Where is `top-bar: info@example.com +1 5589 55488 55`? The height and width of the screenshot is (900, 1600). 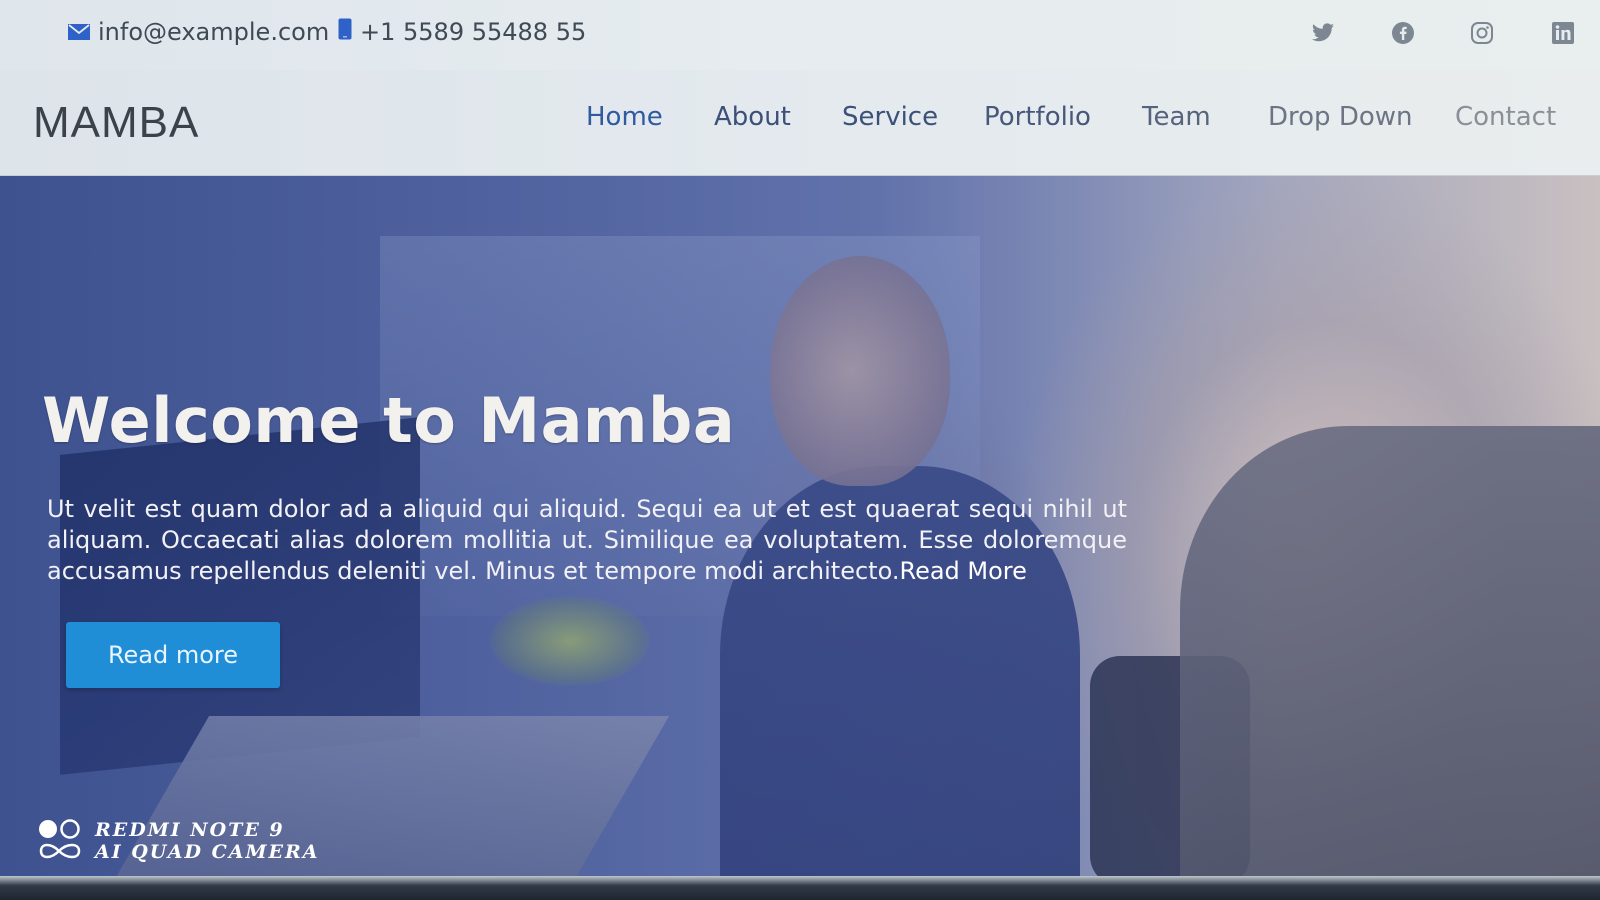 top-bar: info@example.com +1 5589 55488 55 is located at coordinates (800, 35).